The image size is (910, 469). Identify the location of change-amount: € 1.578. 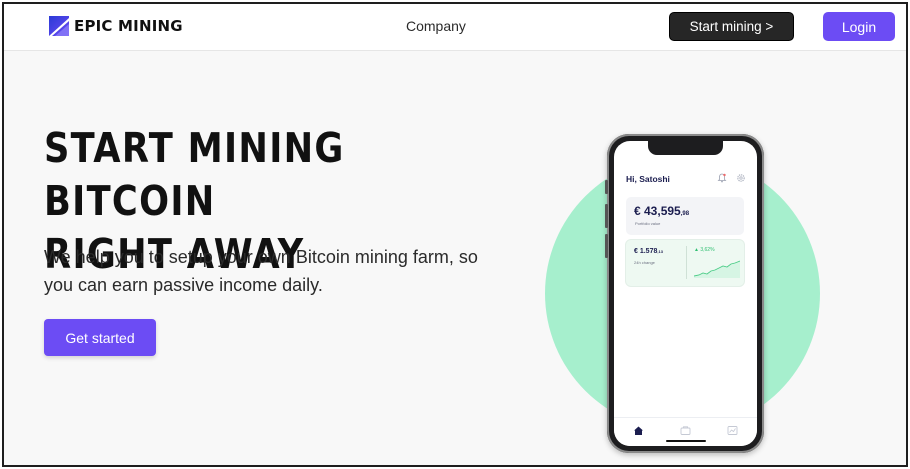
(646, 251).